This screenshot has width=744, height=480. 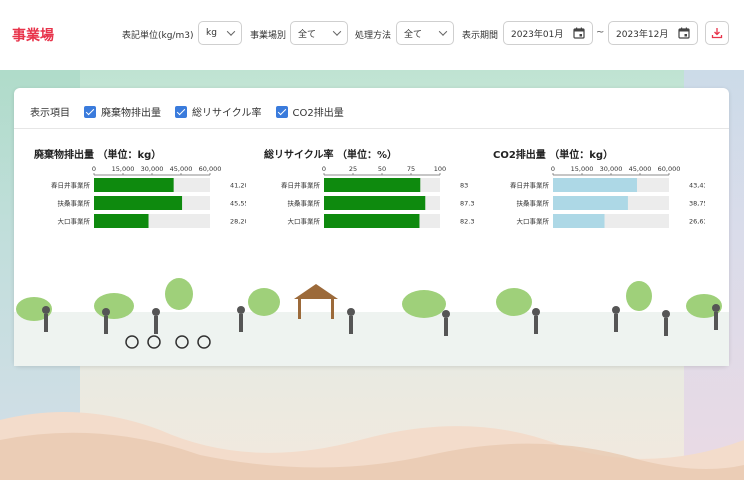 I want to click on checkbox-waste: 廃棄物排出量, so click(x=122, y=111).